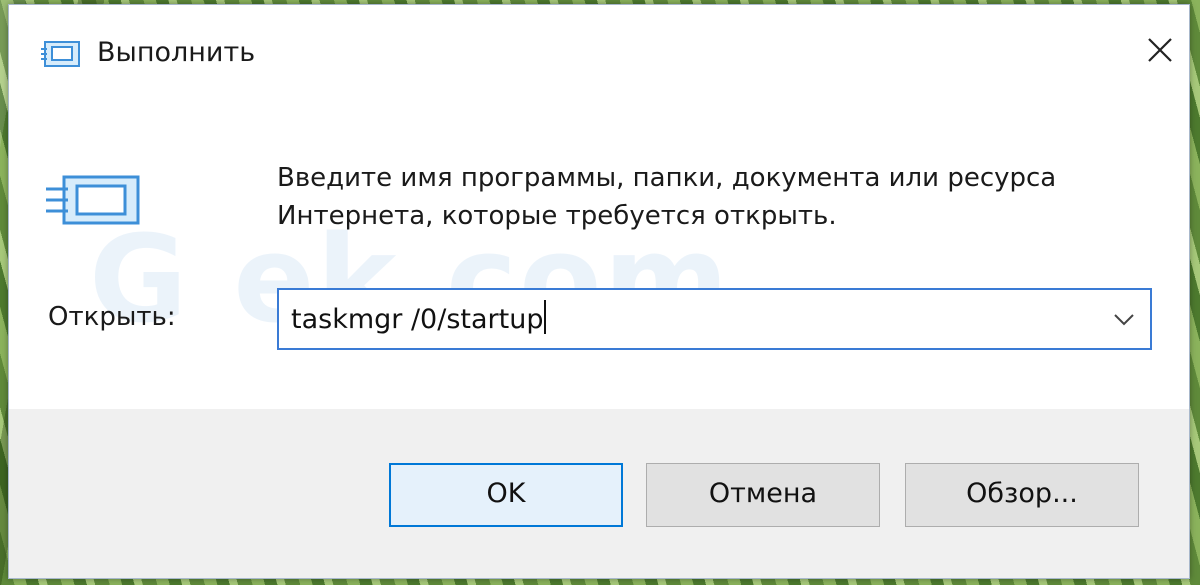 The height and width of the screenshot is (585, 1200). What do you see at coordinates (60, 54) in the screenshot?
I see `run-icon` at bounding box center [60, 54].